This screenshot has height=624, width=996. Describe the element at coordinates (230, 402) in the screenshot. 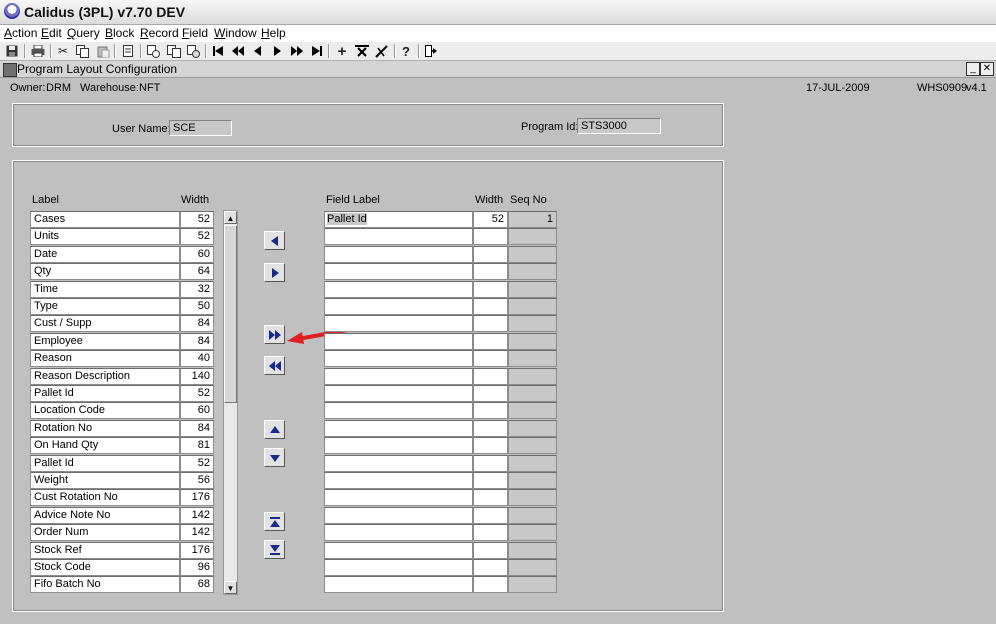

I see `available-fields-scrollbar: ▲ ▼` at that location.